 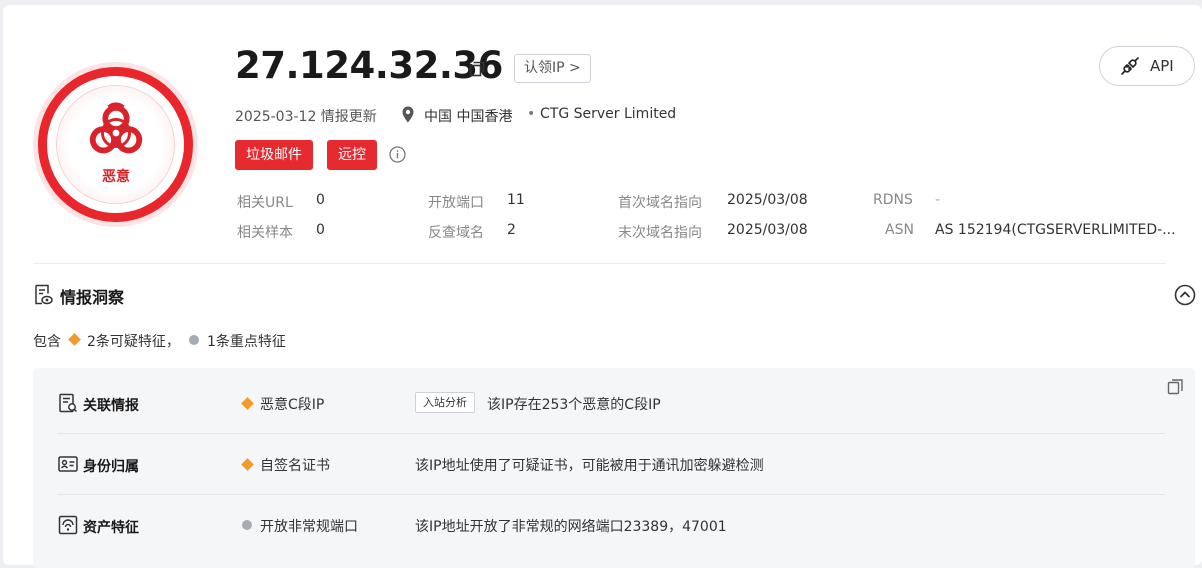 I want to click on claim-ip-button: 认领IP >, so click(x=552, y=68).